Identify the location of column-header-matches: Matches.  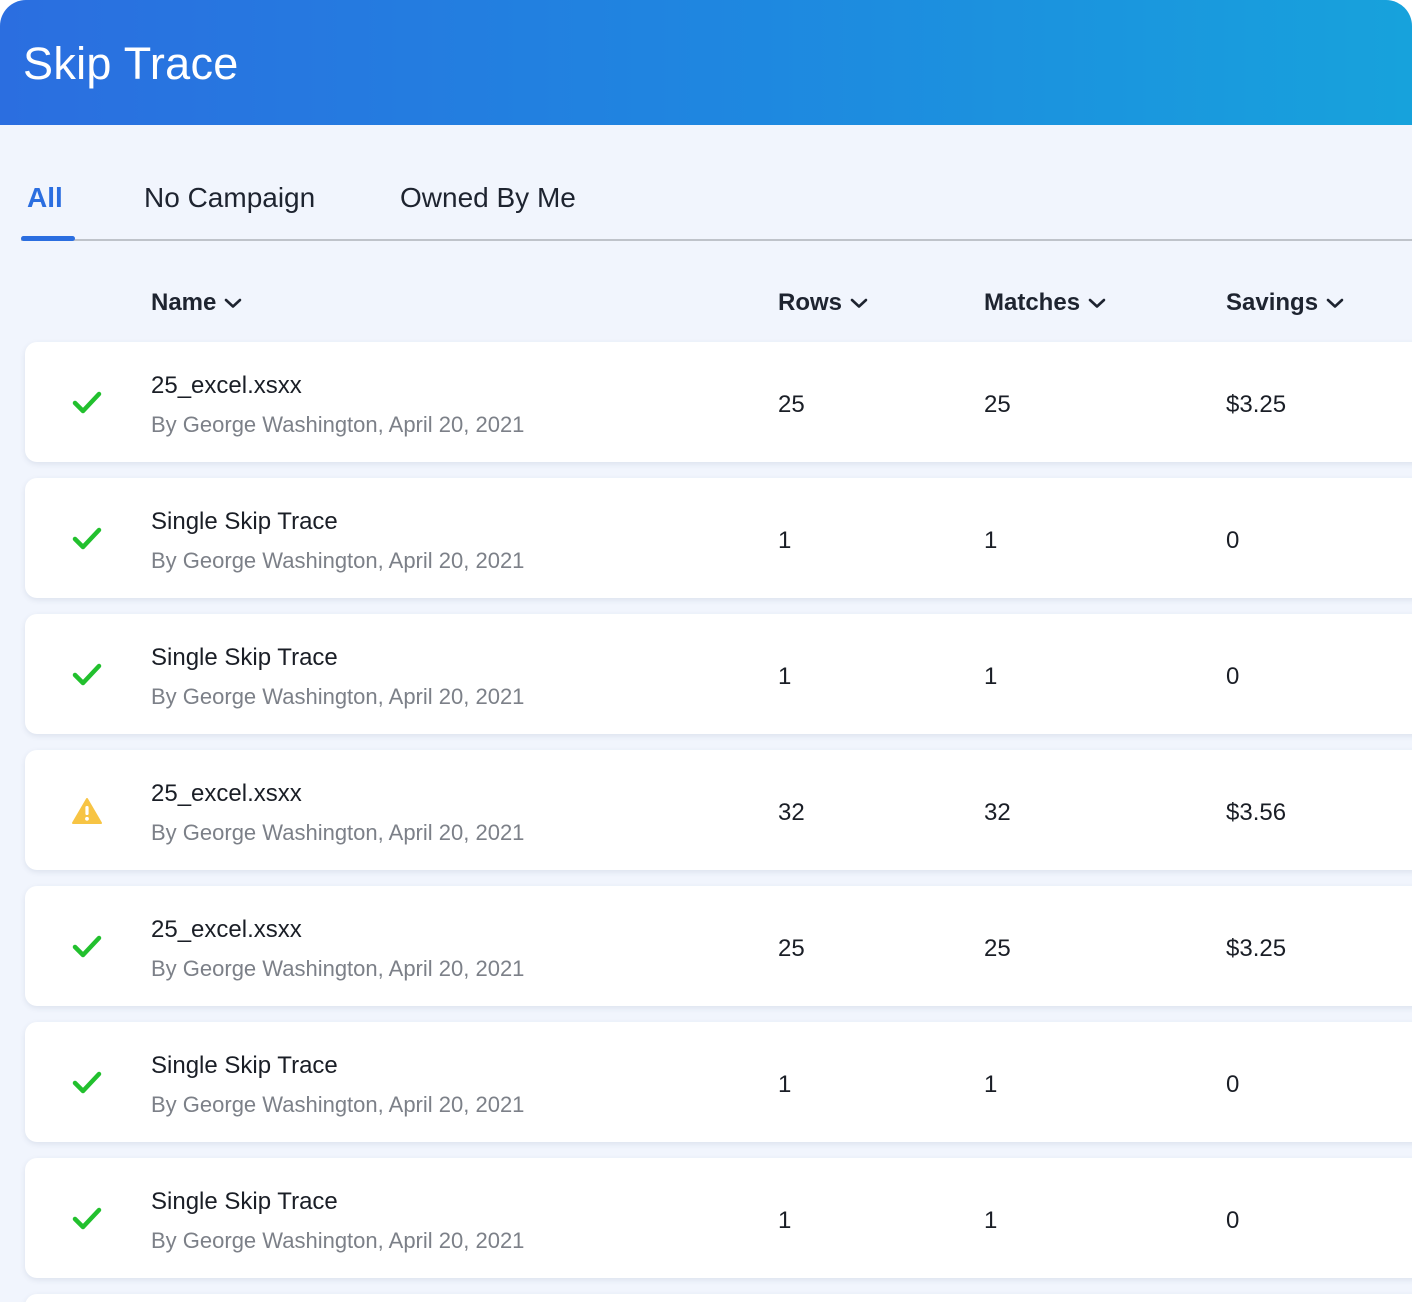
(1045, 303).